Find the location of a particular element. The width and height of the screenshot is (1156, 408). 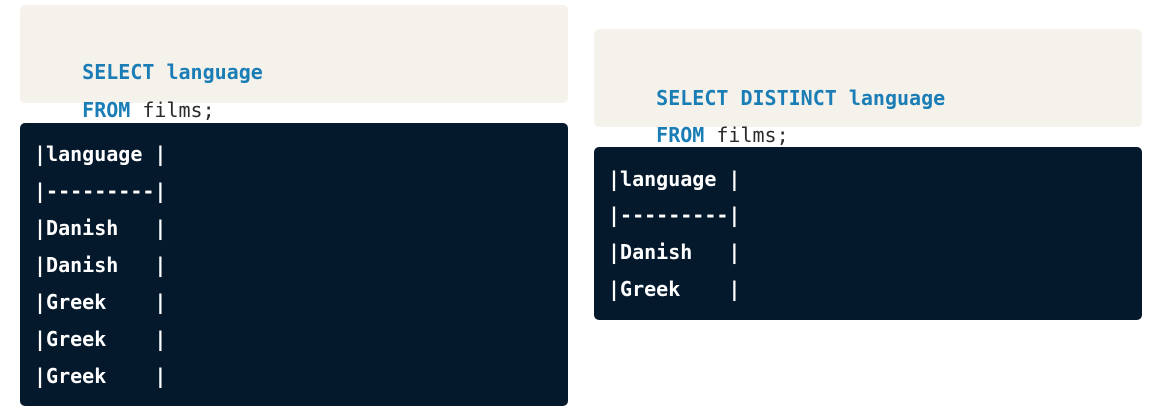

left-result-header: |language | is located at coordinates (100, 154).